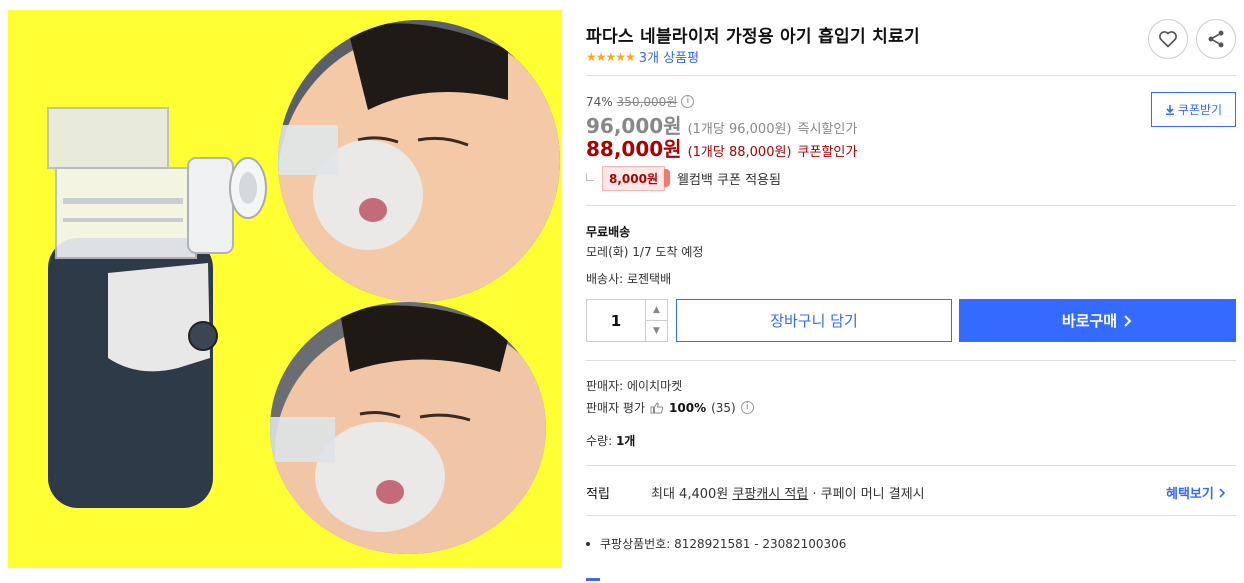 The image size is (1244, 583). What do you see at coordinates (419, 161) in the screenshot?
I see `child-photo-top` at bounding box center [419, 161].